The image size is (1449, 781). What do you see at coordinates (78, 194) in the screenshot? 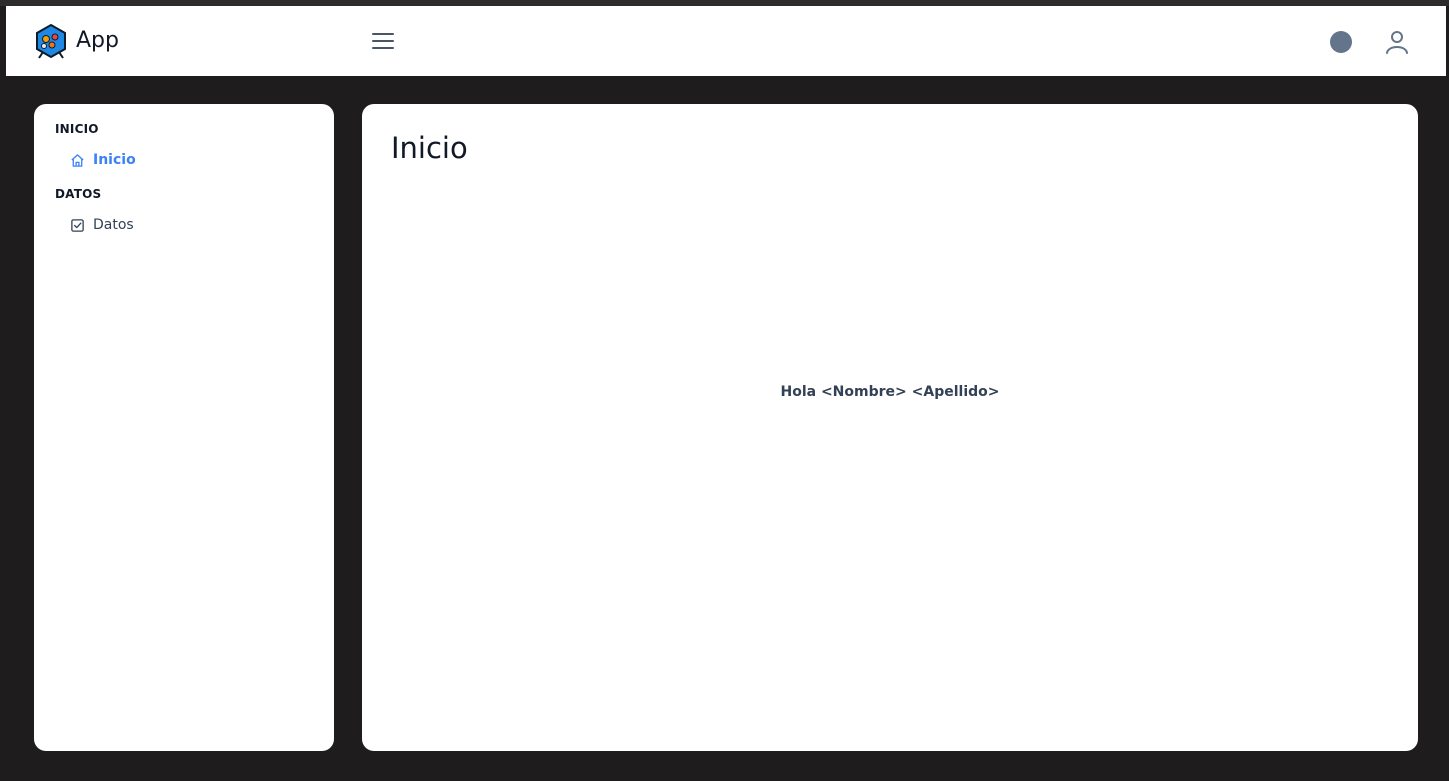
I see `sidebar-section-datos: DATOS` at bounding box center [78, 194].